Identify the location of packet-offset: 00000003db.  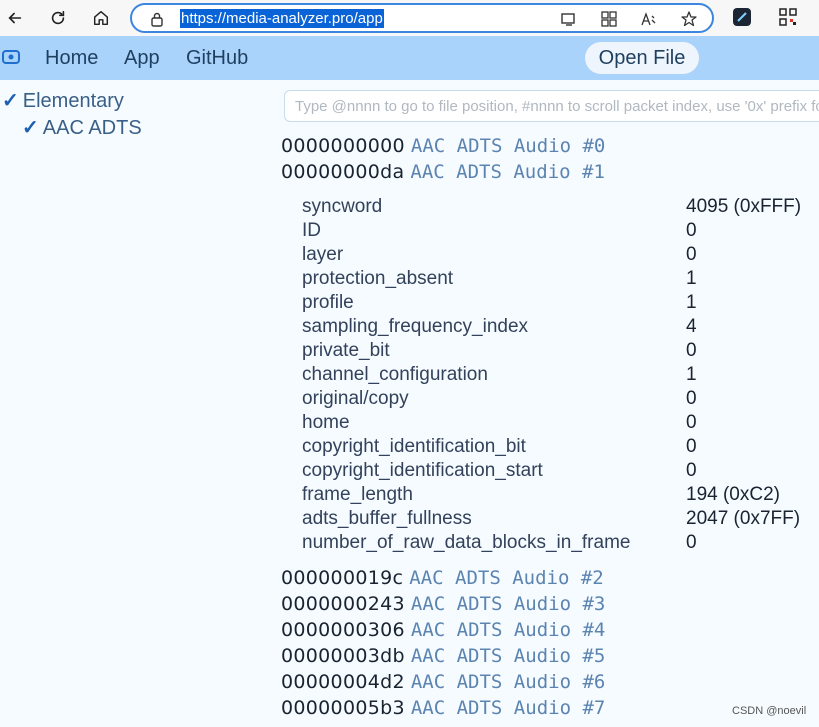
(343, 656).